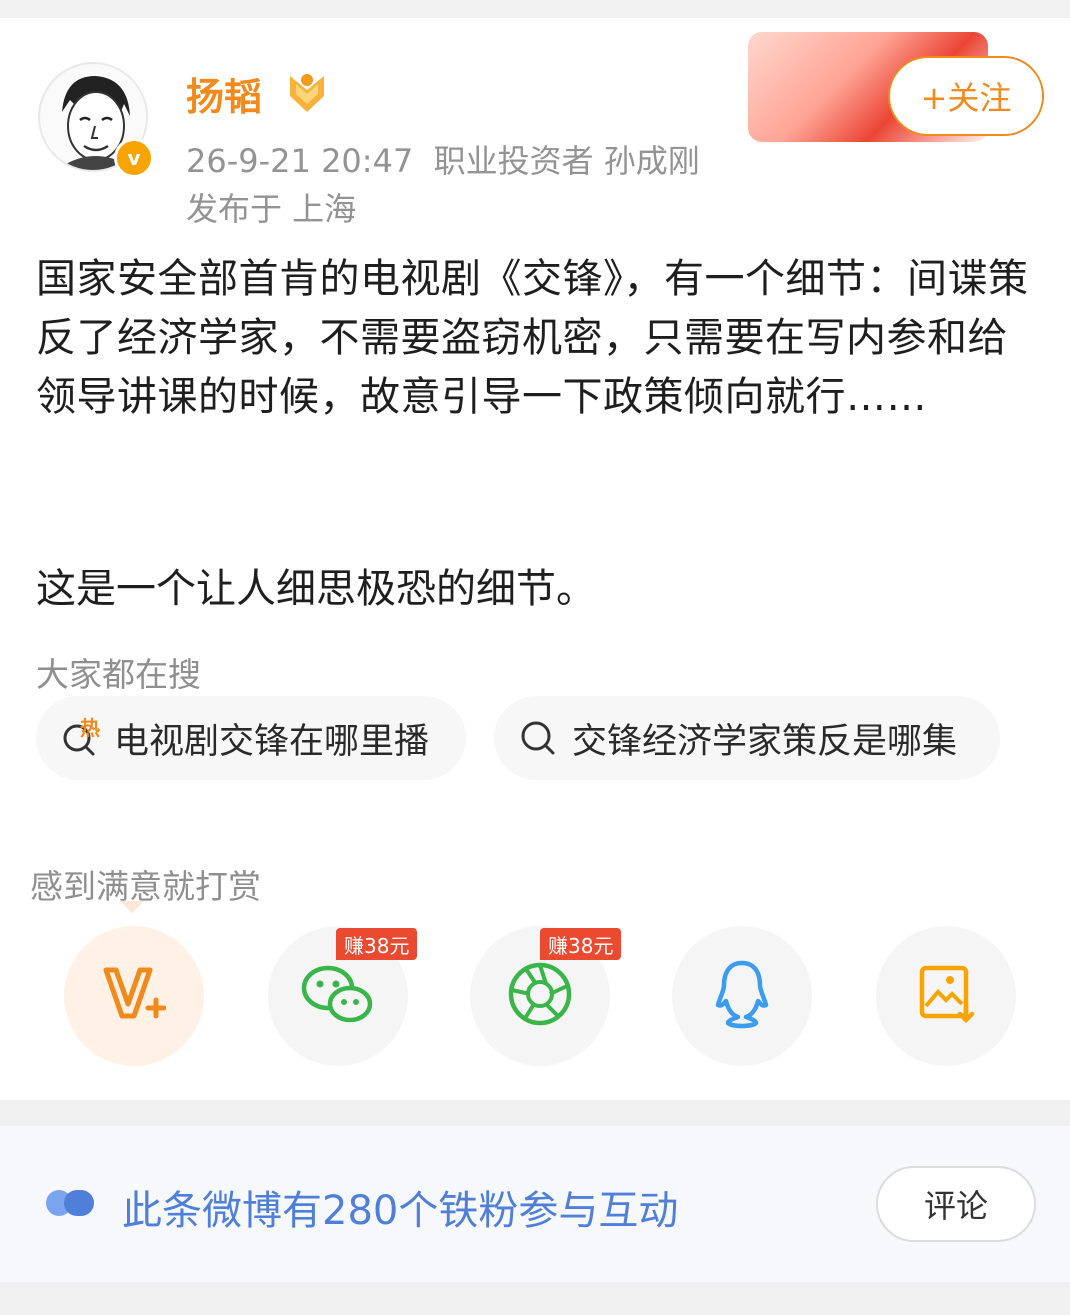  Describe the element at coordinates (566, 161) in the screenshot. I see `post-source: 职业投资者 孙成刚` at that location.